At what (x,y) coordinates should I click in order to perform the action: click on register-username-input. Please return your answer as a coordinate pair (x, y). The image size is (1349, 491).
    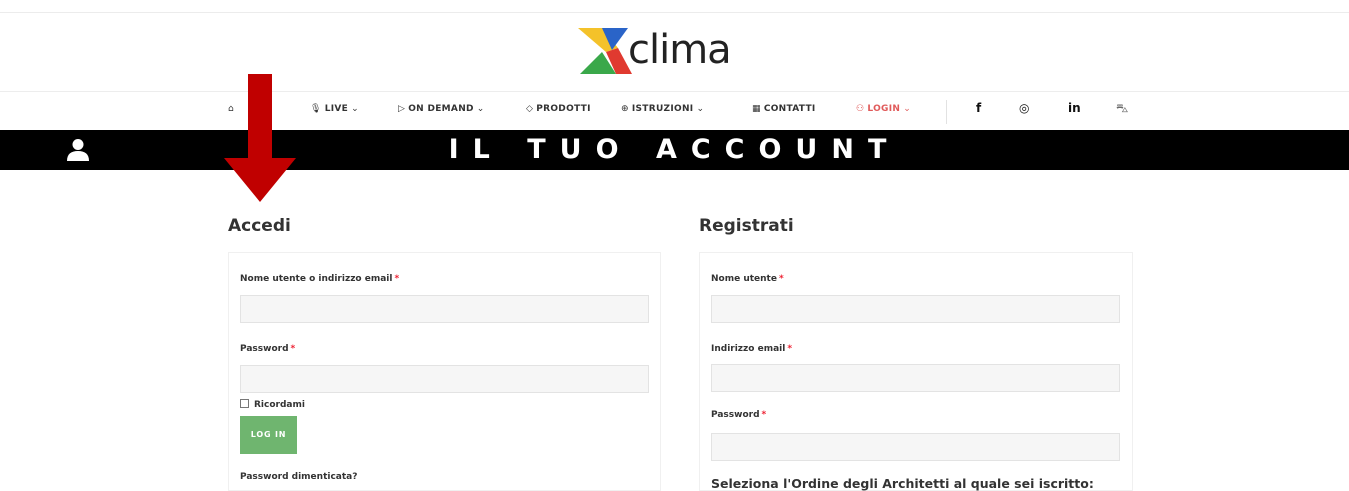
    Looking at the image, I should click on (915, 309).